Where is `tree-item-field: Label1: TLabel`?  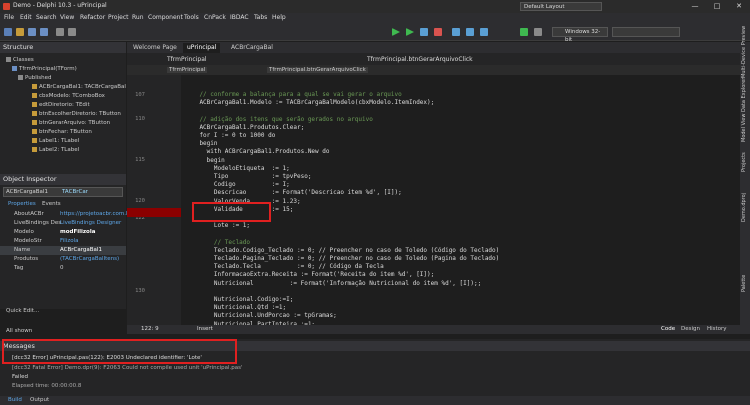 tree-item-field: Label1: TLabel is located at coordinates (55, 141).